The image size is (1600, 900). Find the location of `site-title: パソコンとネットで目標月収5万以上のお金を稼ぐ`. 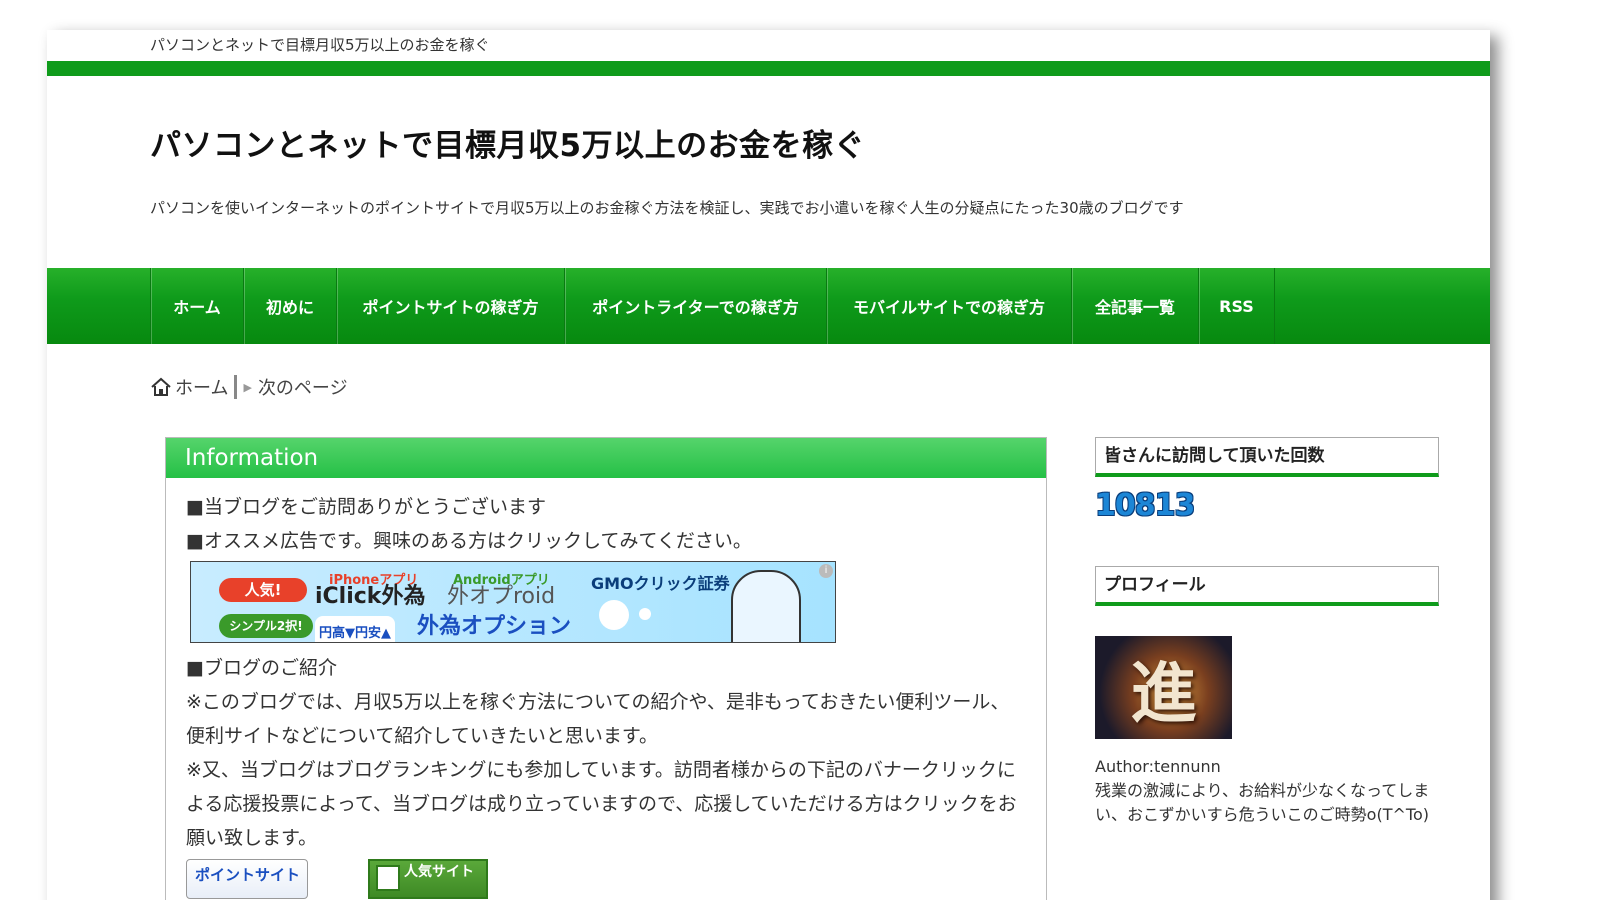

site-title: パソコンとネットで目標月収5万以上のお金を稼ぐ is located at coordinates (507, 142).